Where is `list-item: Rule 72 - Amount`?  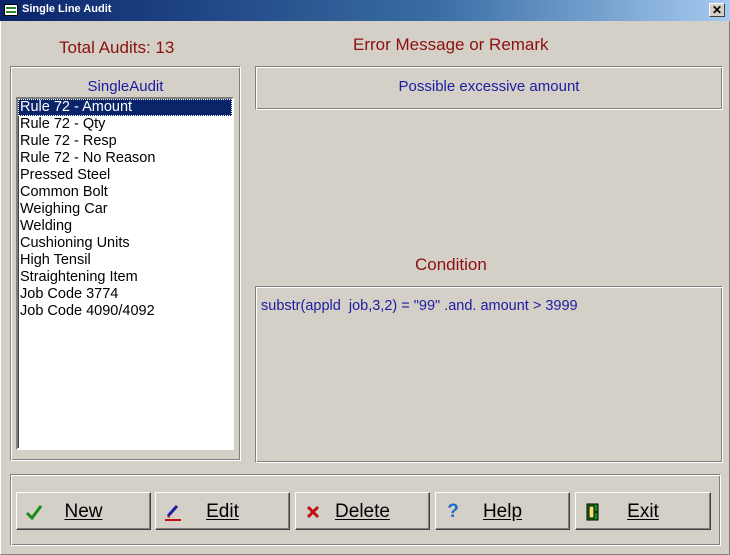 list-item: Rule 72 - Amount is located at coordinates (125, 107).